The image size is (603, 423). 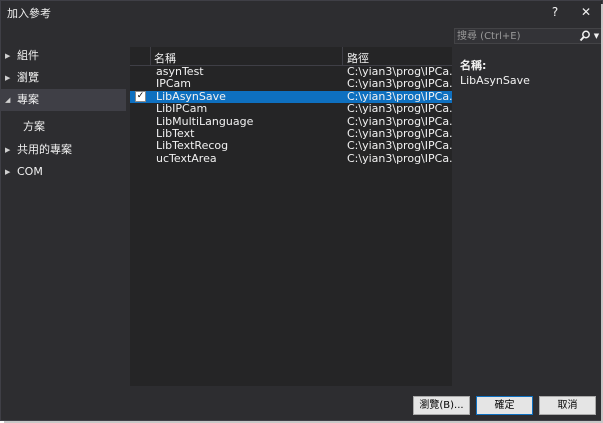 I want to click on row-name: ucTextArea, so click(x=186, y=158).